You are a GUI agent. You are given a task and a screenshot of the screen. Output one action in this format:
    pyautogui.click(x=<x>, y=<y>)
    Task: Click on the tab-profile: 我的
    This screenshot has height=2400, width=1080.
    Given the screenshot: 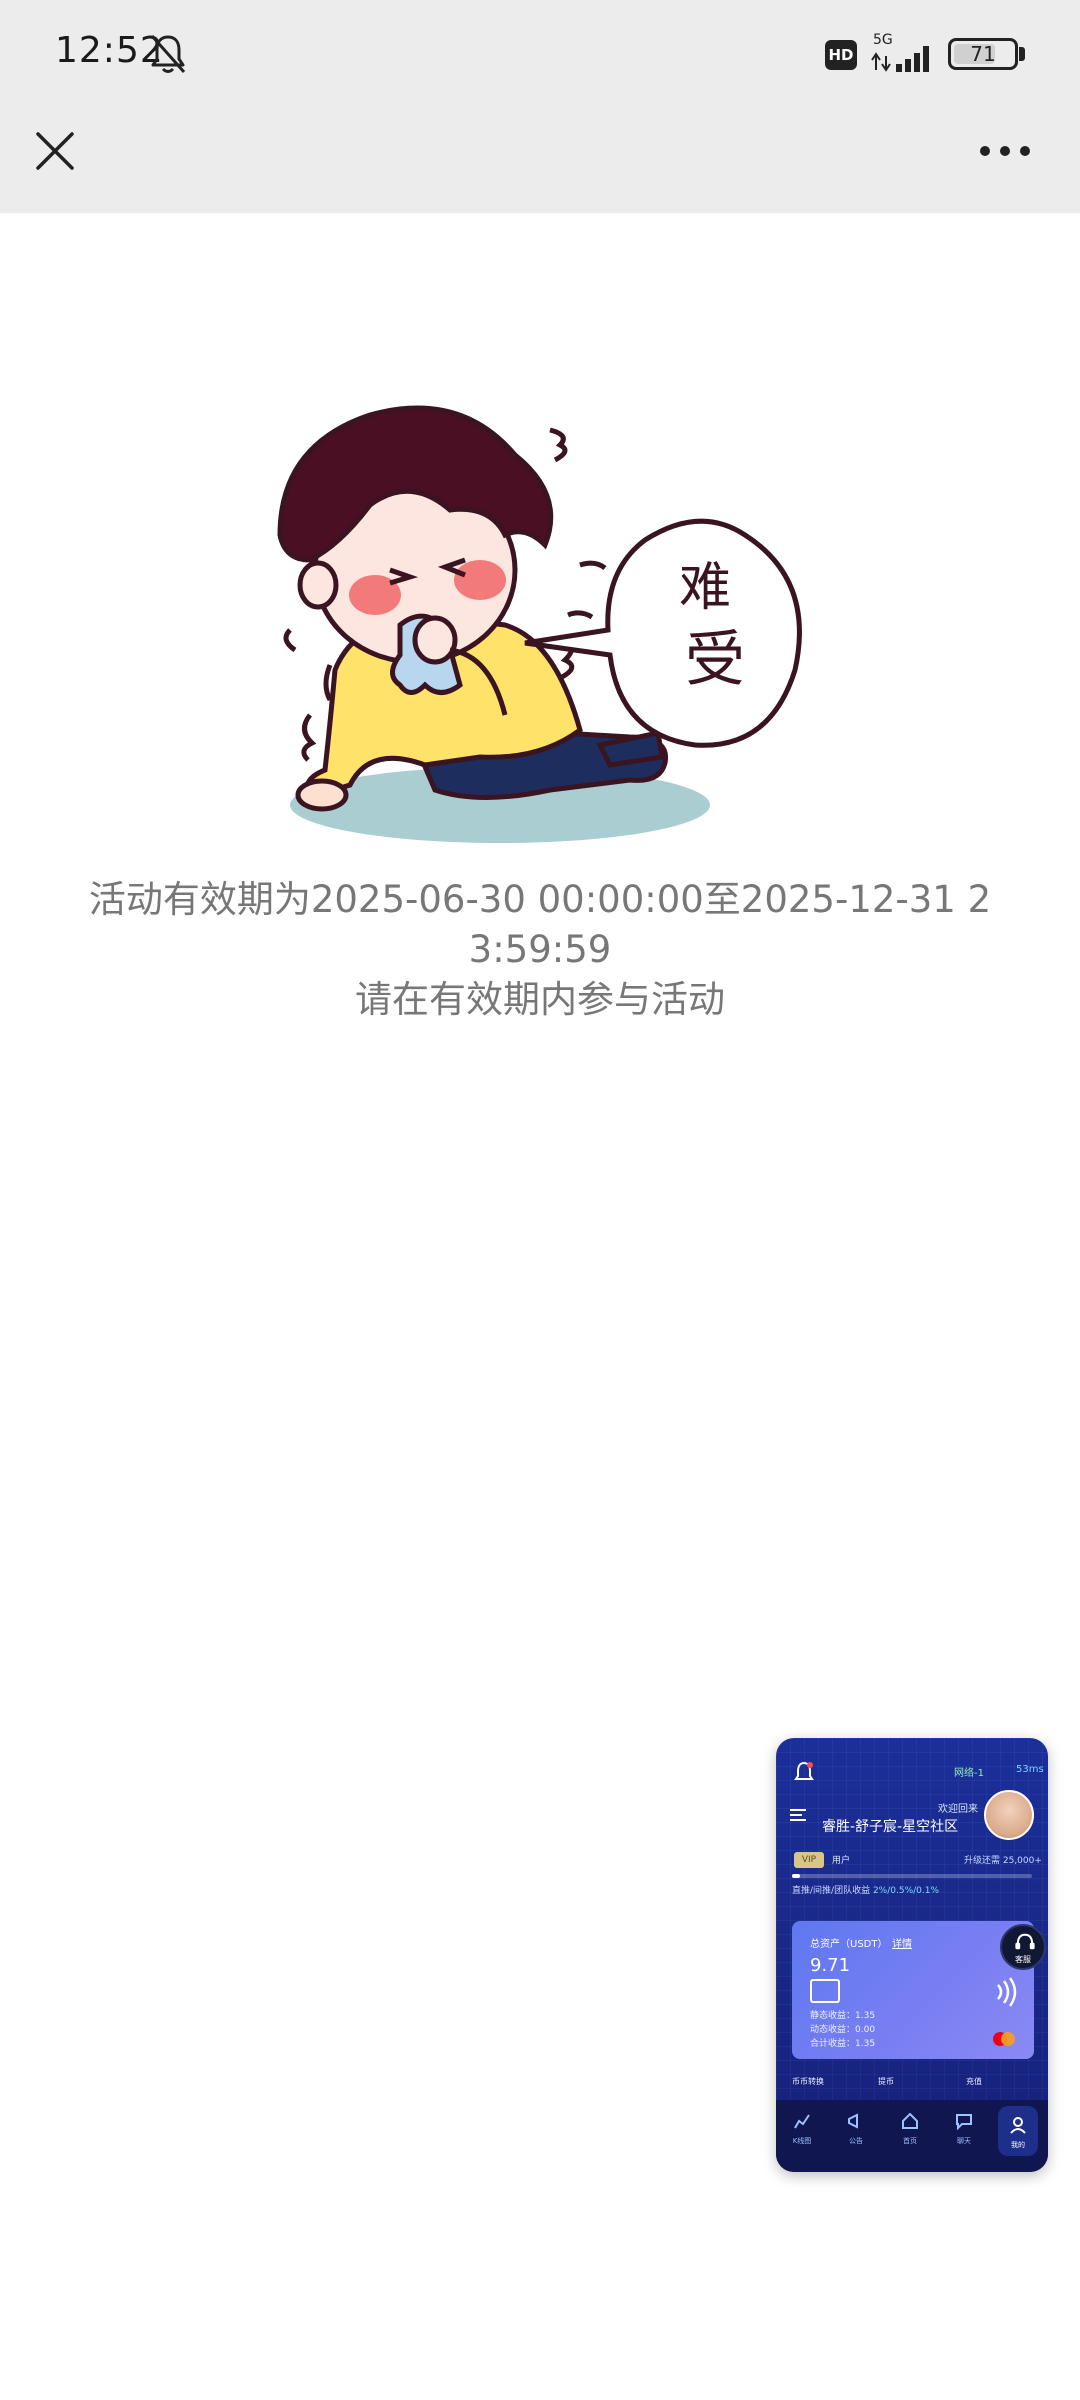 What is the action you would take?
    pyautogui.click(x=1018, y=2131)
    